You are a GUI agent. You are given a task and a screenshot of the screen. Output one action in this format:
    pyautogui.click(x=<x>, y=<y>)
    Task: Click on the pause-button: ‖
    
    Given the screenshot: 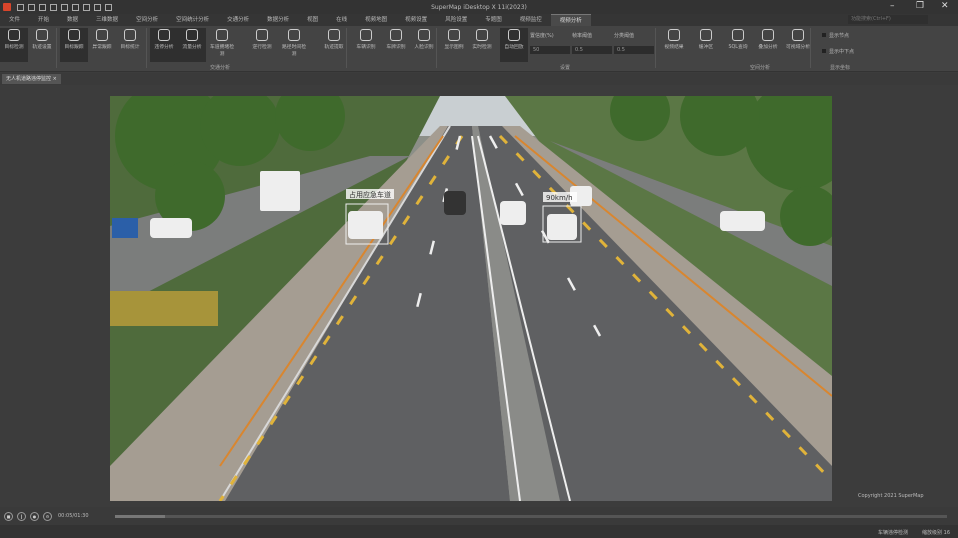 What is the action you would take?
    pyautogui.click(x=21, y=516)
    